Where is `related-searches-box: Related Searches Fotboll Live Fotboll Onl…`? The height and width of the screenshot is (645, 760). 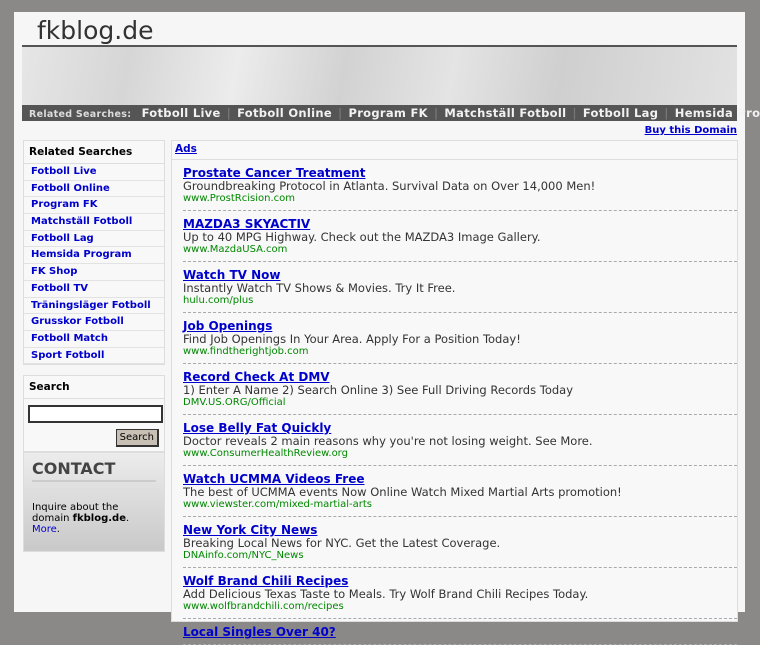
related-searches-box: Related Searches Fotboll Live Fotboll Onl… is located at coordinates (94, 253).